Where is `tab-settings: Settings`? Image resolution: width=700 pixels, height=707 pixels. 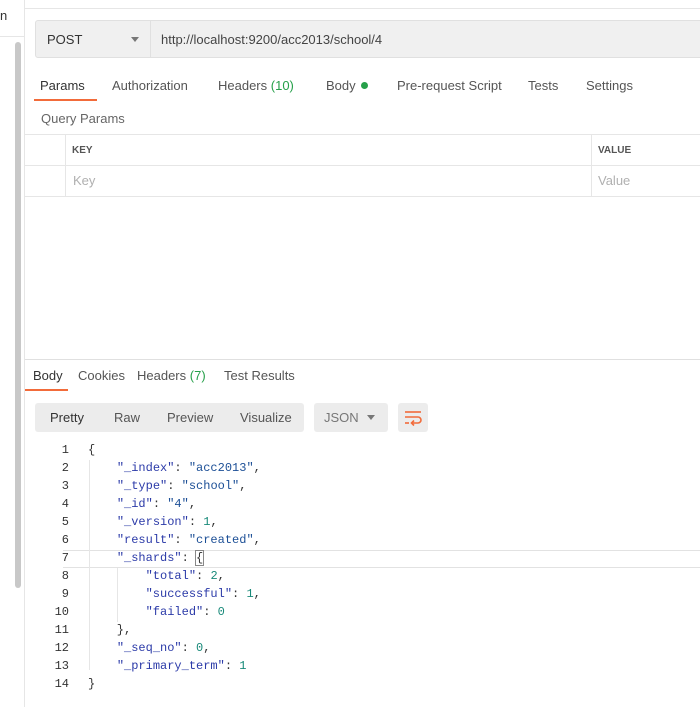 tab-settings: Settings is located at coordinates (609, 85).